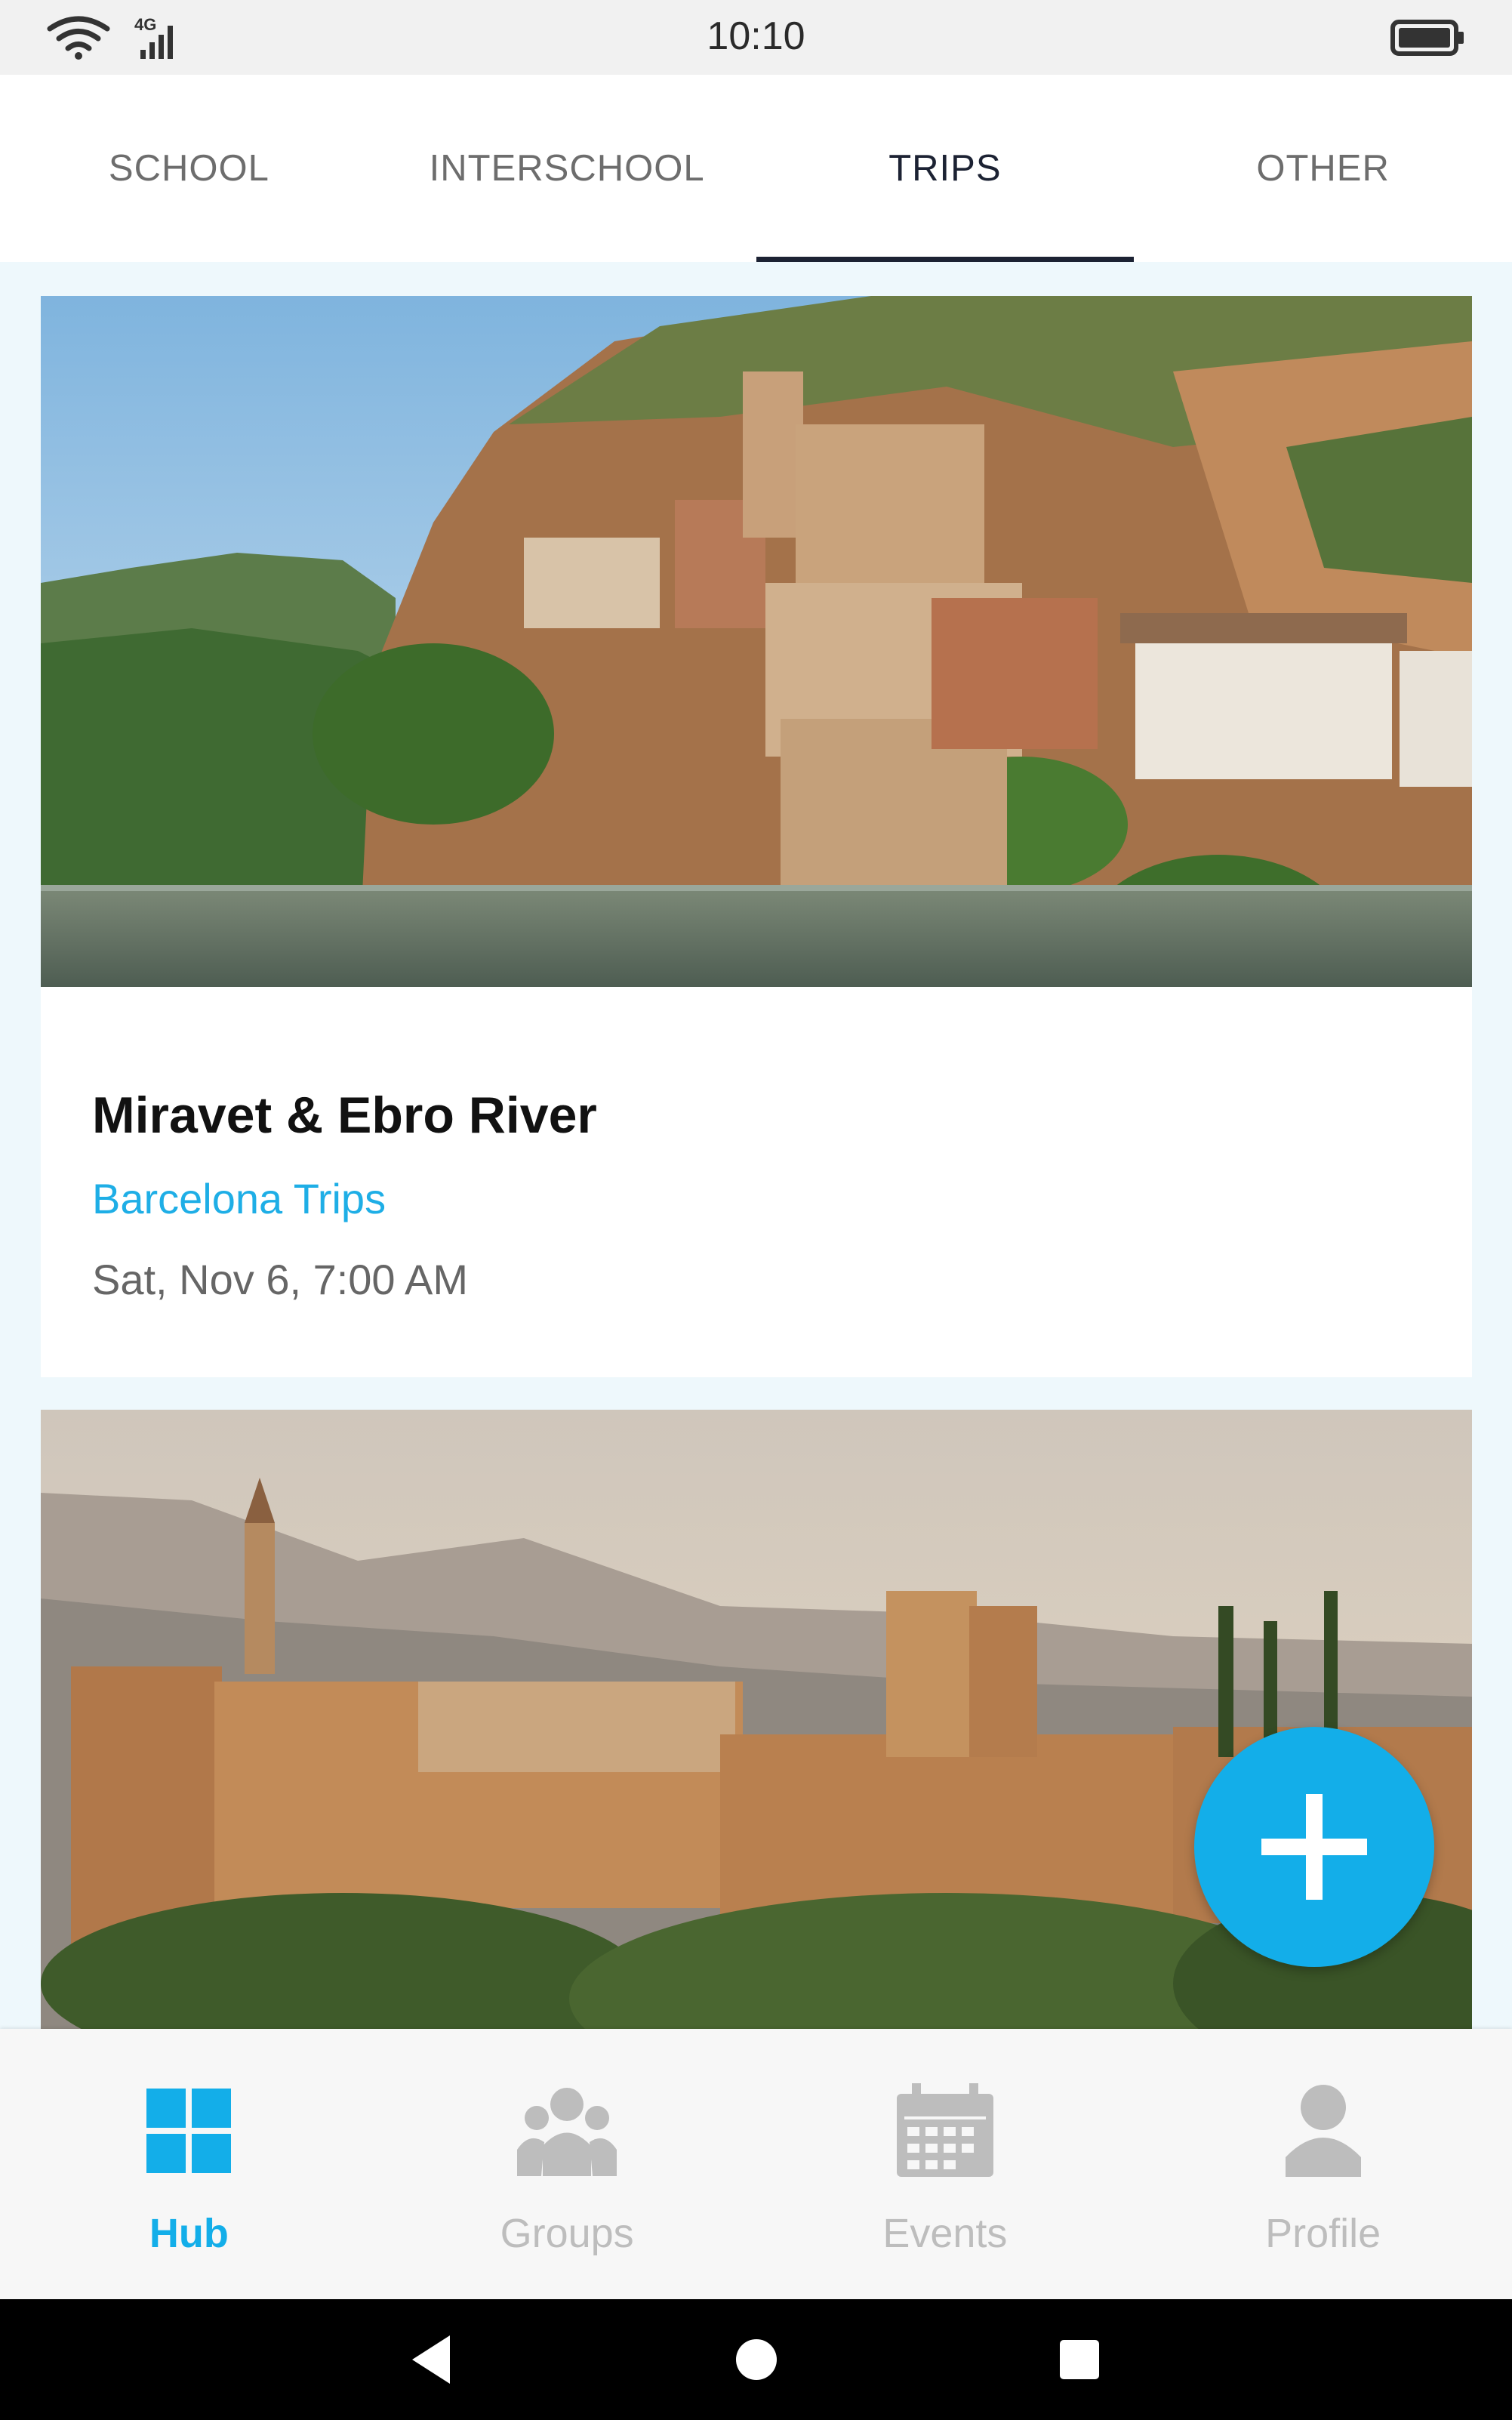 This screenshot has height=2420, width=1512. Describe the element at coordinates (189, 2233) in the screenshot. I see `nav-label-hub: Hub` at that location.